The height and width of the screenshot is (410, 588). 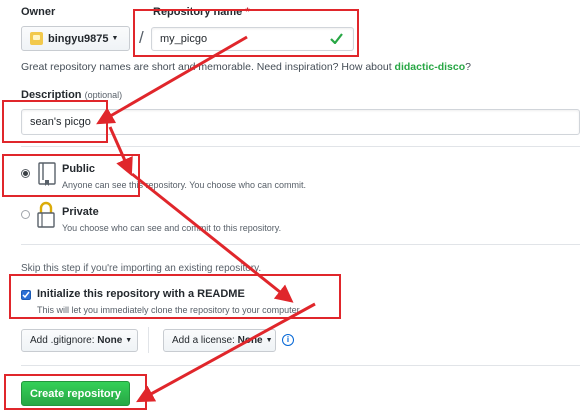 I want to click on owner-username: bingyu9875, so click(x=78, y=38).